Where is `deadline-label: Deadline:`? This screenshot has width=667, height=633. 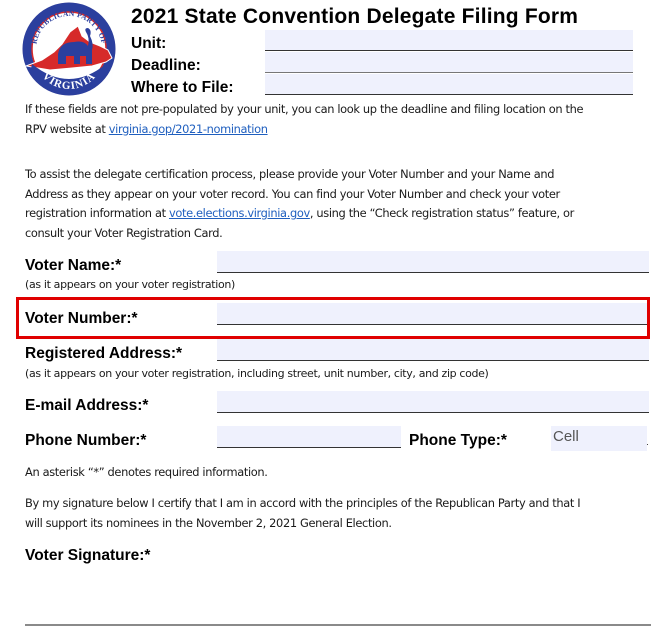 deadline-label: Deadline: is located at coordinates (166, 65).